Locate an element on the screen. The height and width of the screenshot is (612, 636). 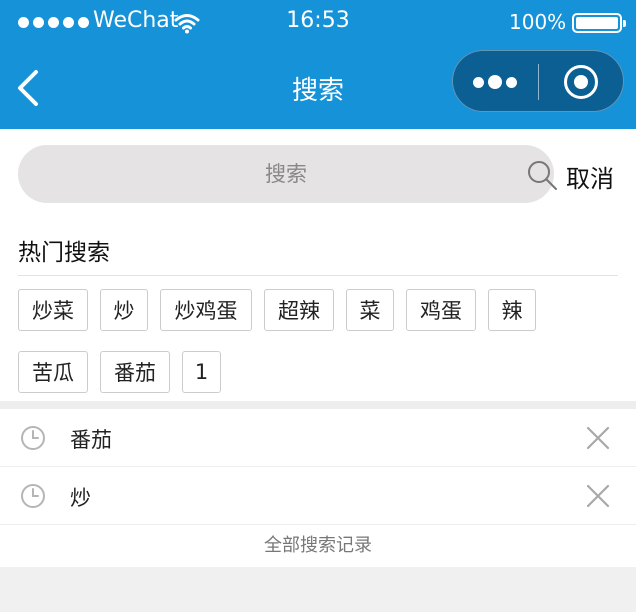
section-separator is located at coordinates (318, 405).